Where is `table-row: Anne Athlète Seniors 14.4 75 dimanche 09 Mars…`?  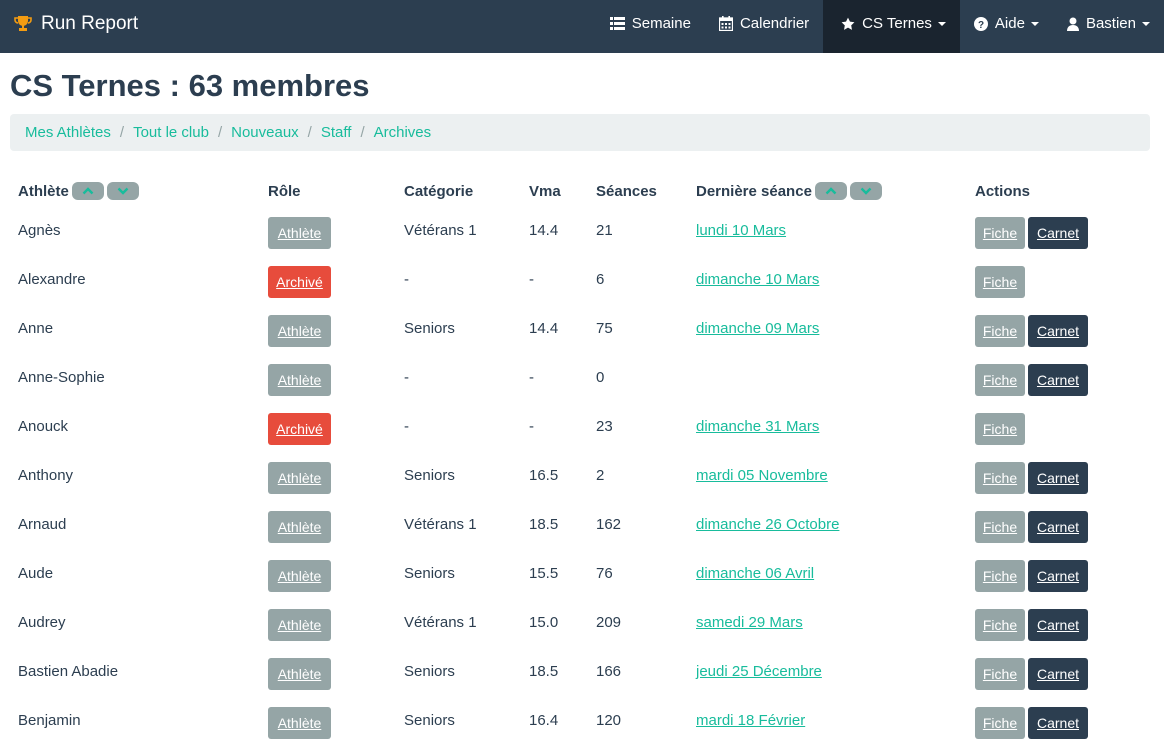
table-row: Anne Athlète Seniors 14.4 75 dimanche 09 Mars… is located at coordinates (582, 333).